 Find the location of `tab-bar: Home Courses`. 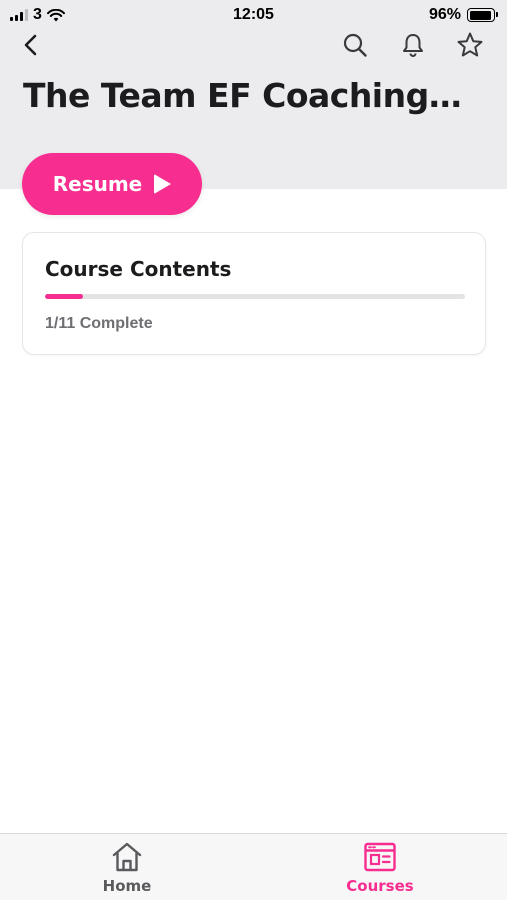

tab-bar: Home Courses is located at coordinates (253, 866).